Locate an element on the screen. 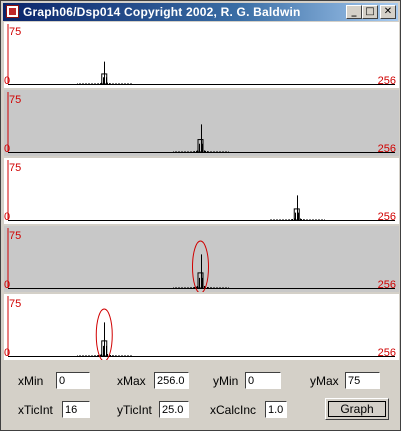 The image size is (401, 431). minimize-button: _ is located at coordinates (354, 12).